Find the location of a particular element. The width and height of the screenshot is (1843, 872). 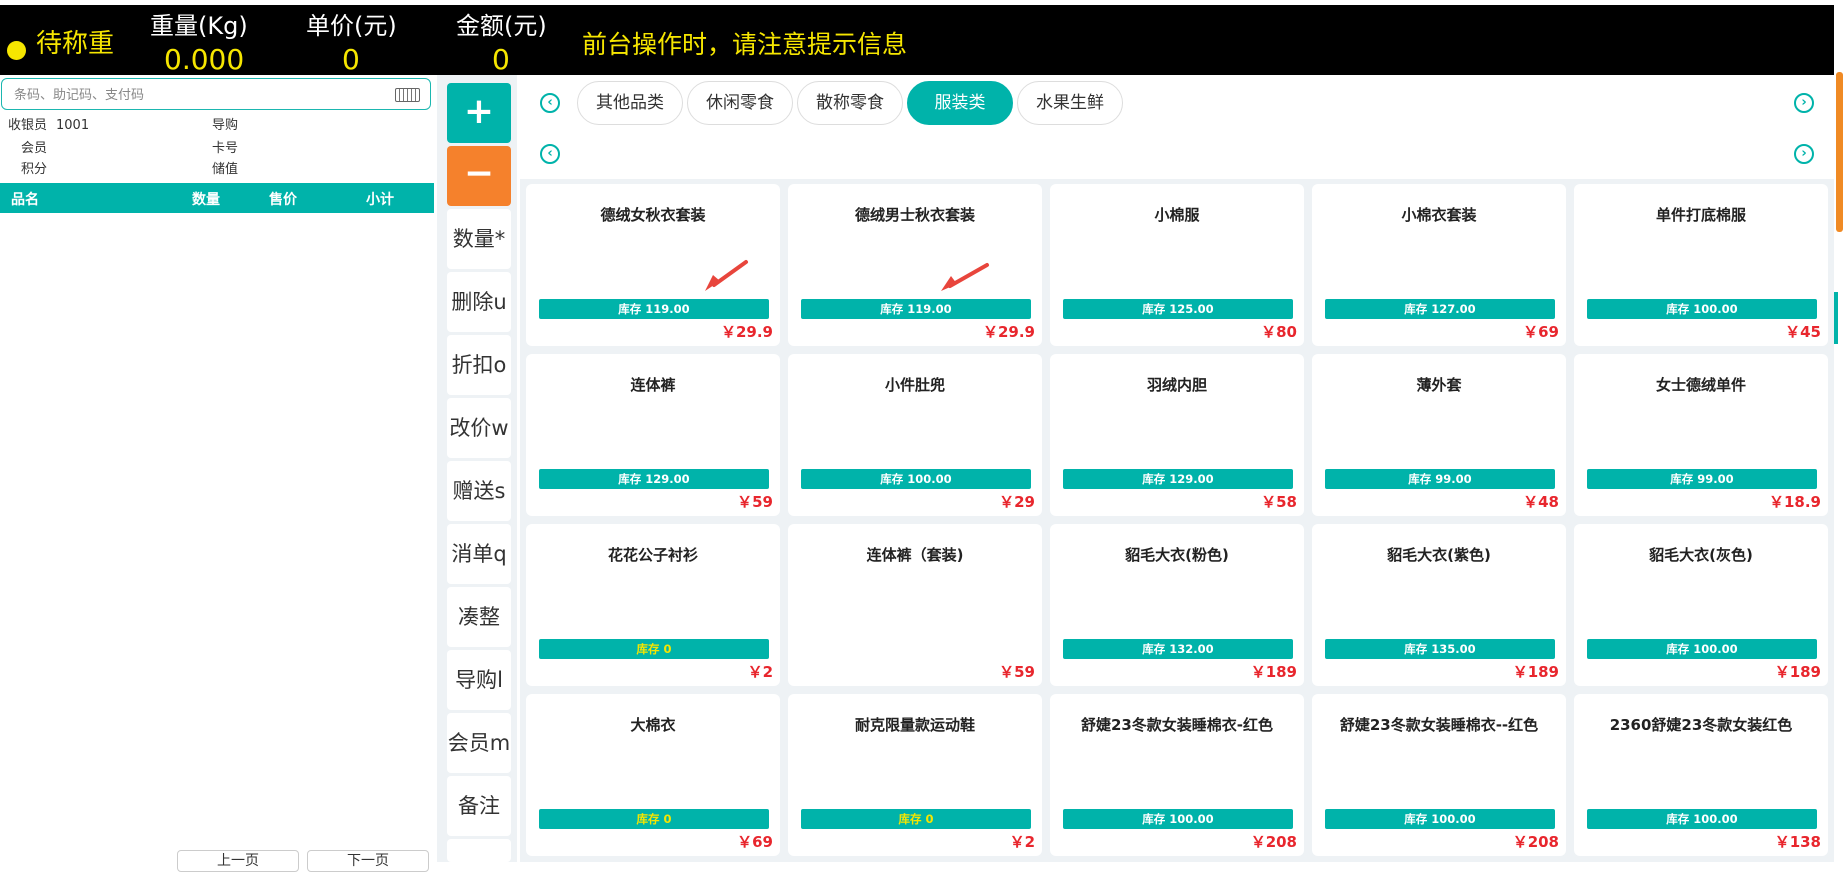

product-price: ￥48 is located at coordinates (1541, 502).